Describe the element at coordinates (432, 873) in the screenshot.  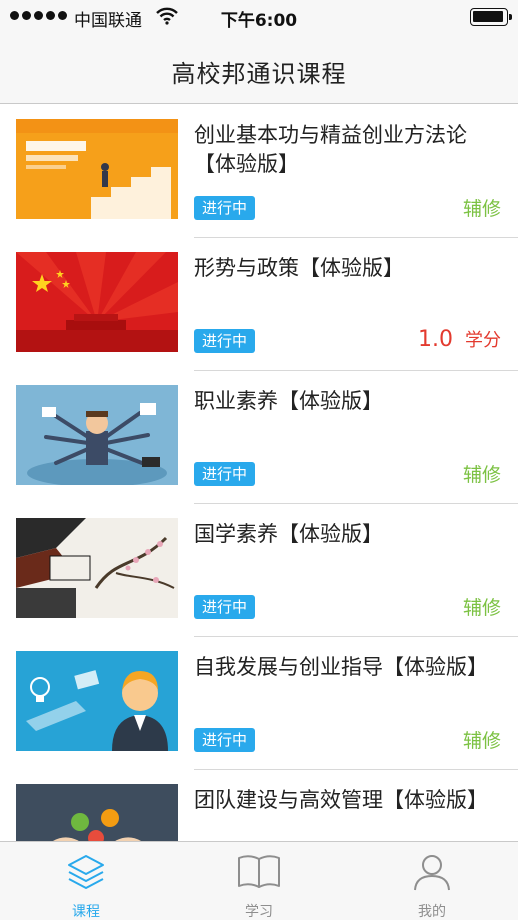
I see `person-icon` at that location.